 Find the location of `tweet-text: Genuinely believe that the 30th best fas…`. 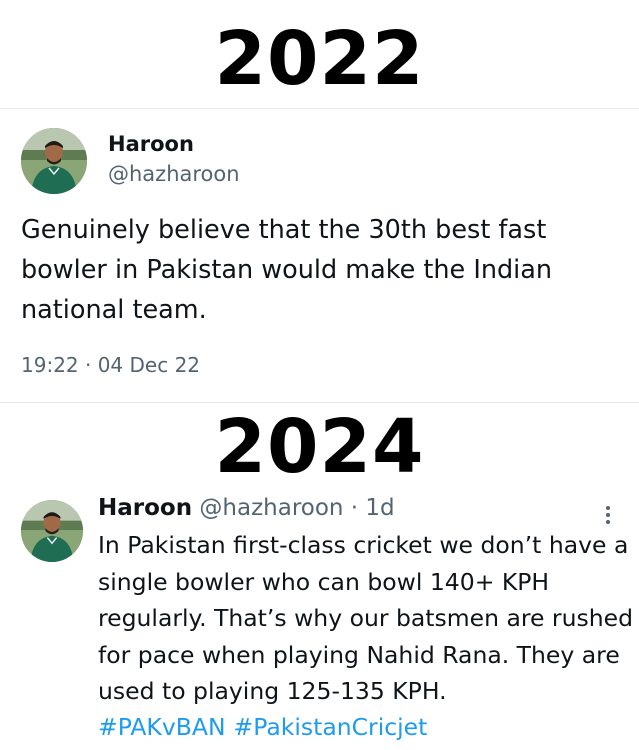

tweet-text: Genuinely believe that the 30th best fas… is located at coordinates (287, 270).